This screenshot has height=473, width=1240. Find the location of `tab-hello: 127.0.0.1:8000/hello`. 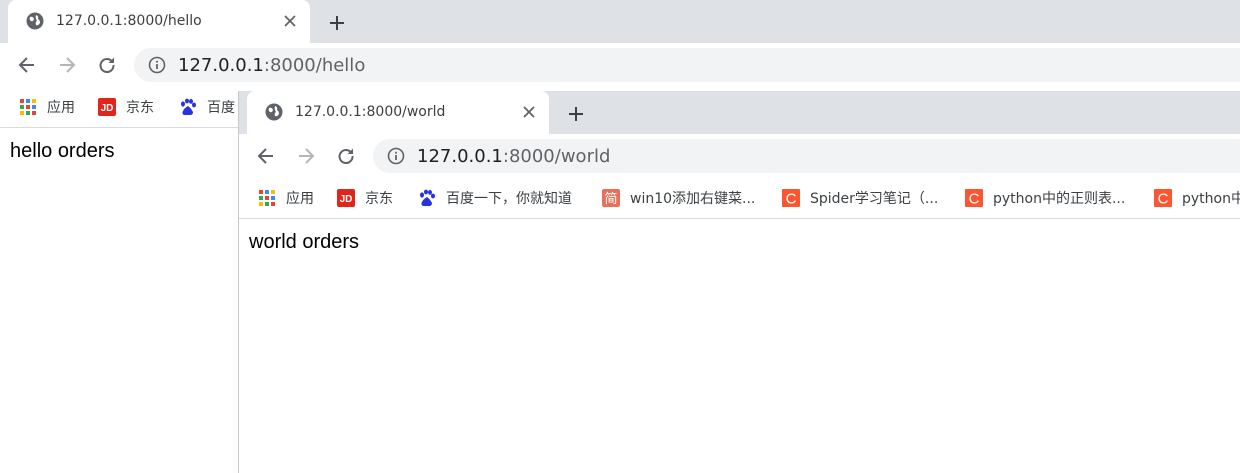

tab-hello: 127.0.0.1:8000/hello is located at coordinates (159, 21).